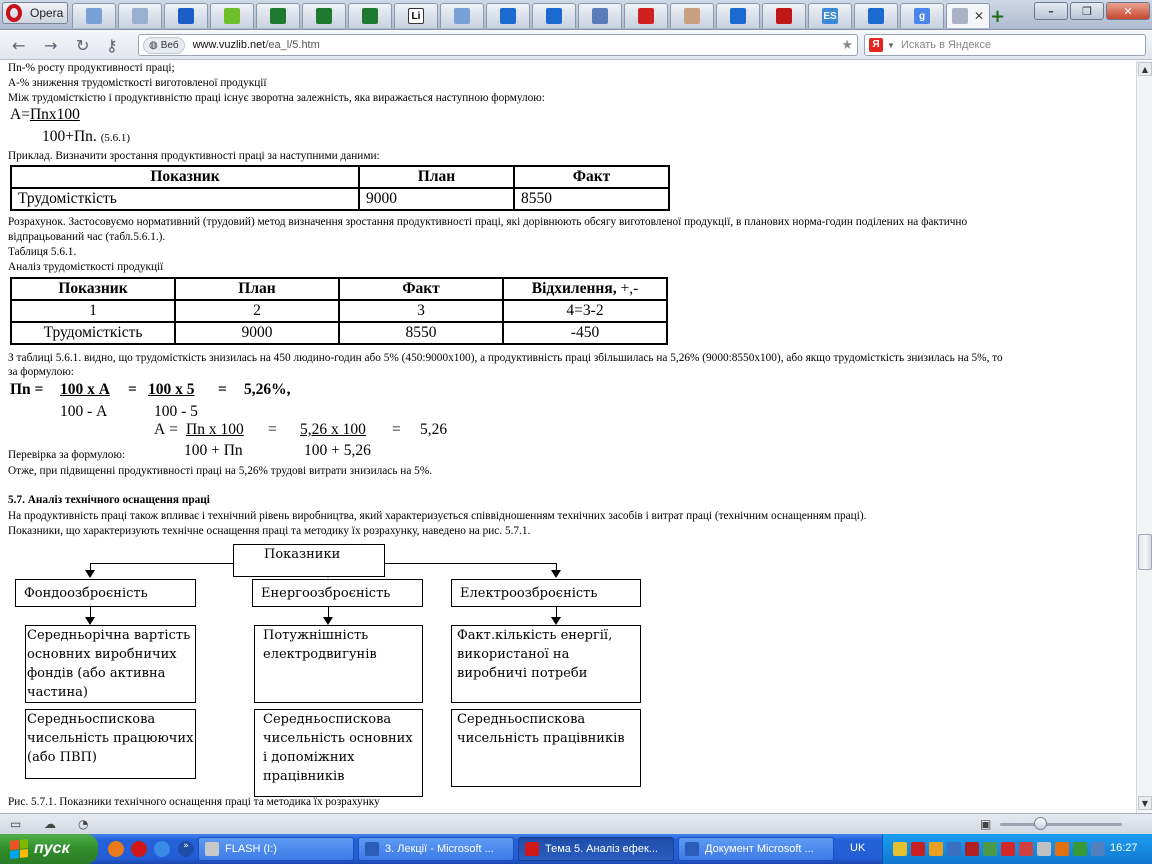 Image resolution: width=1152 pixels, height=864 pixels. I want to click on zoom-slider, so click(1061, 824).